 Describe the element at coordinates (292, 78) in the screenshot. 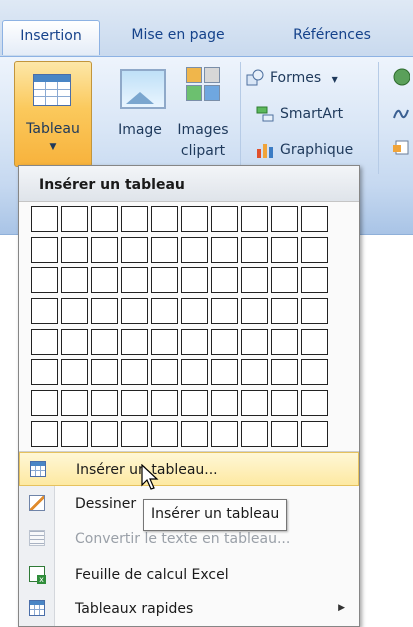

I see `formes-button: Formes ▼` at that location.